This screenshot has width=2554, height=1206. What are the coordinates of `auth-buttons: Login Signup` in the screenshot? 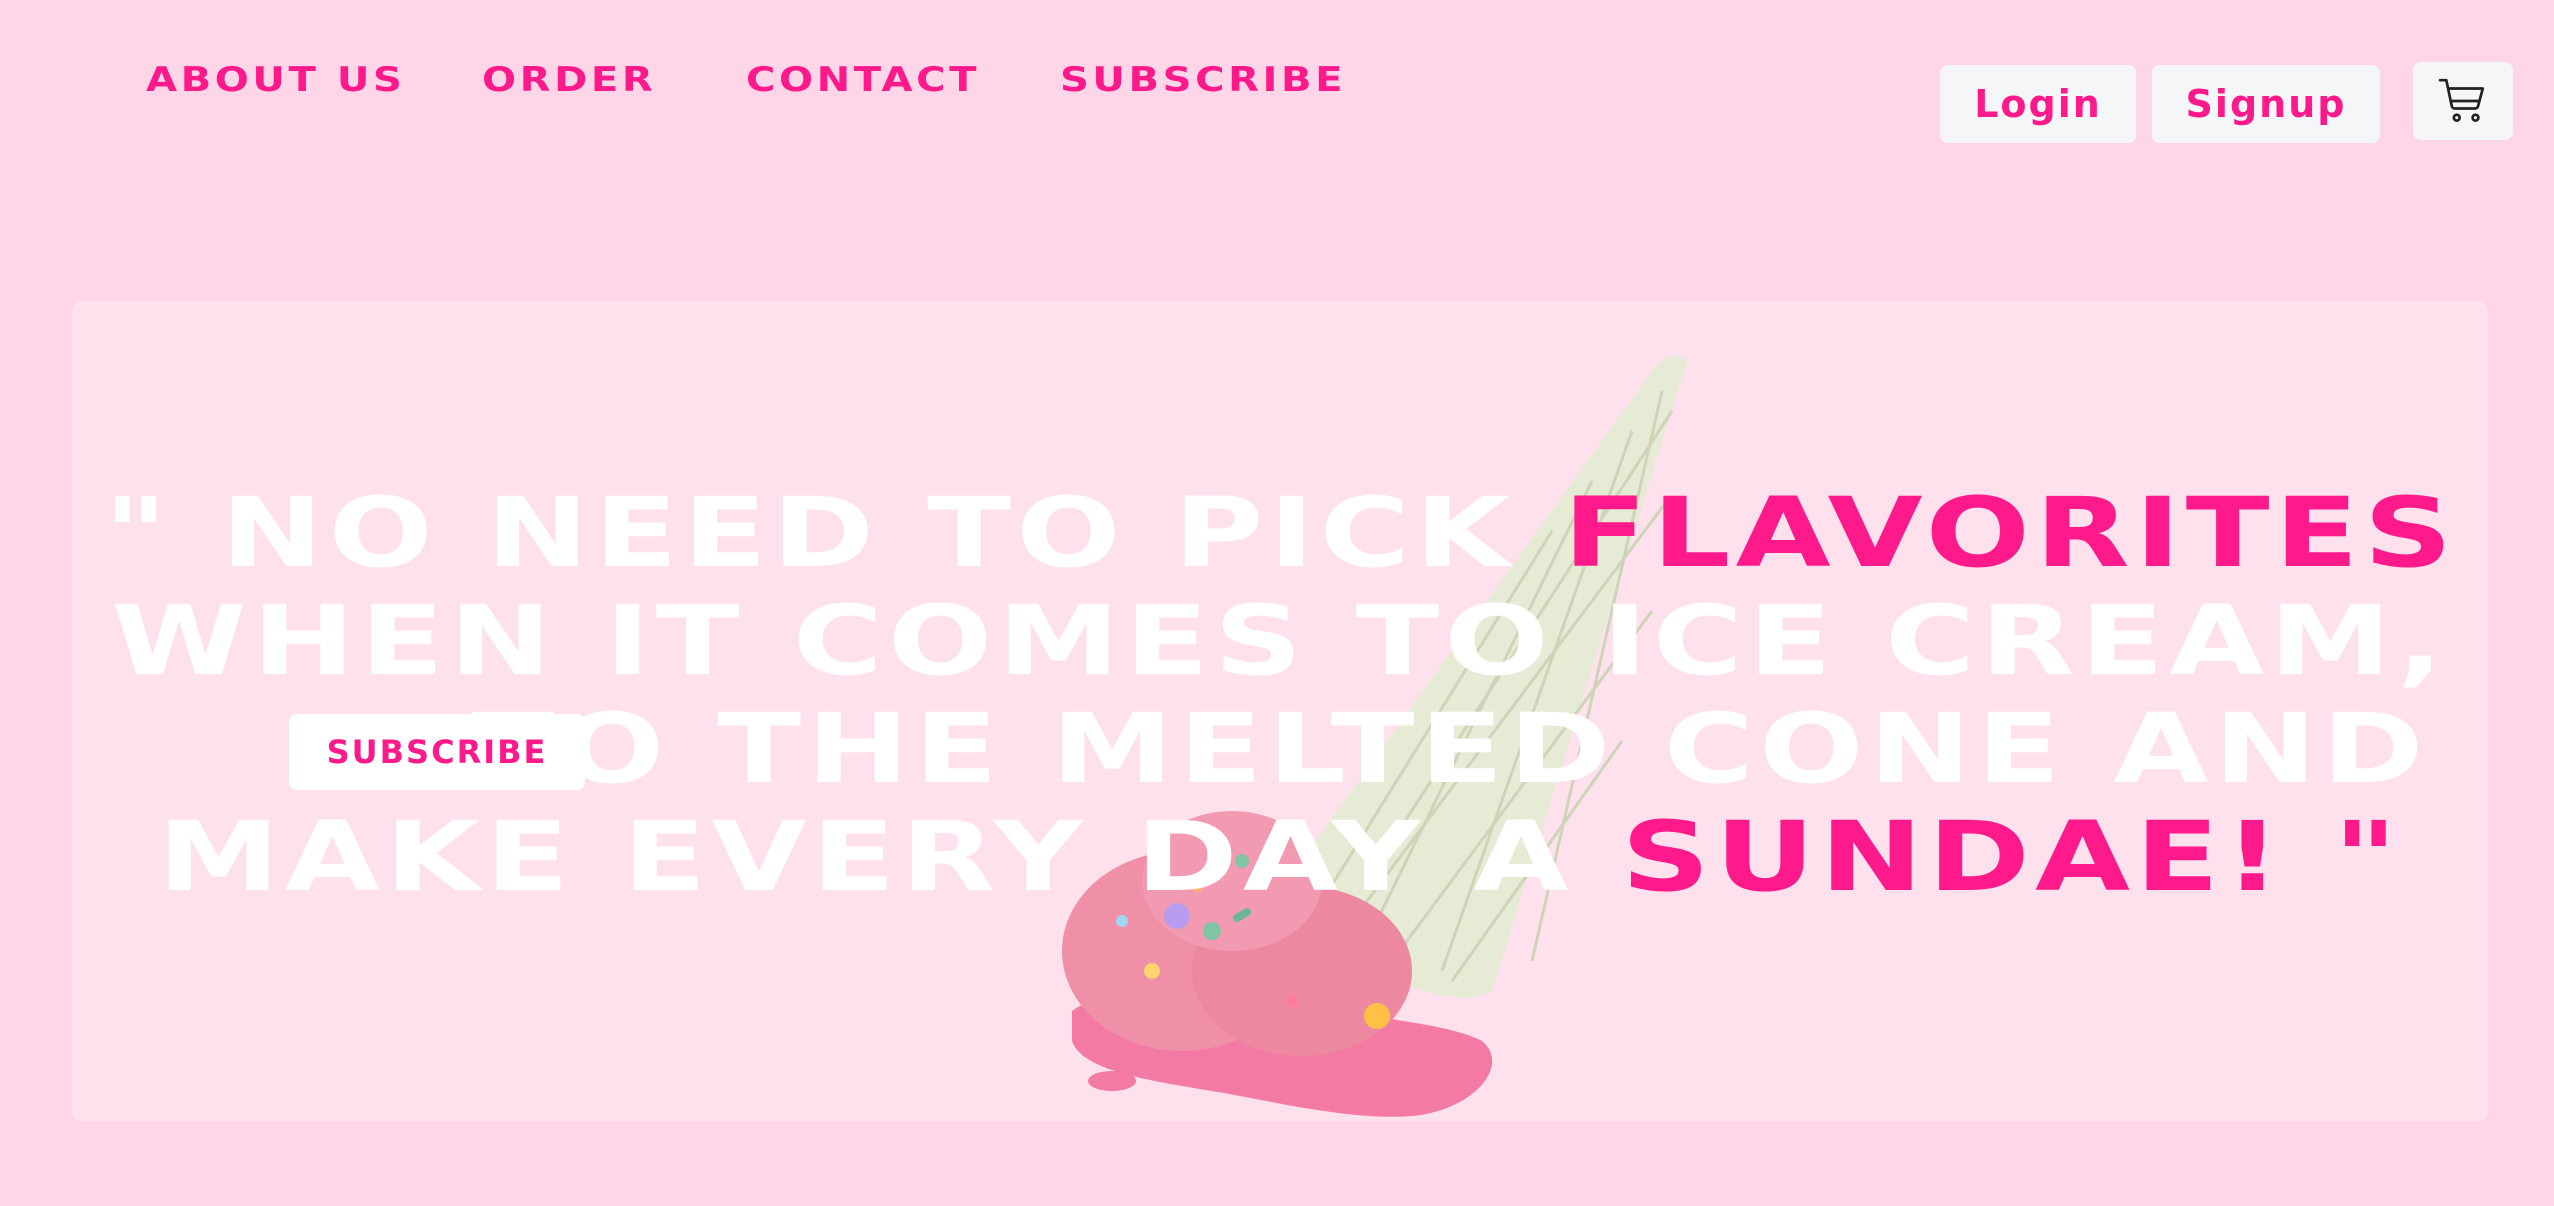 It's located at (2160, 104).